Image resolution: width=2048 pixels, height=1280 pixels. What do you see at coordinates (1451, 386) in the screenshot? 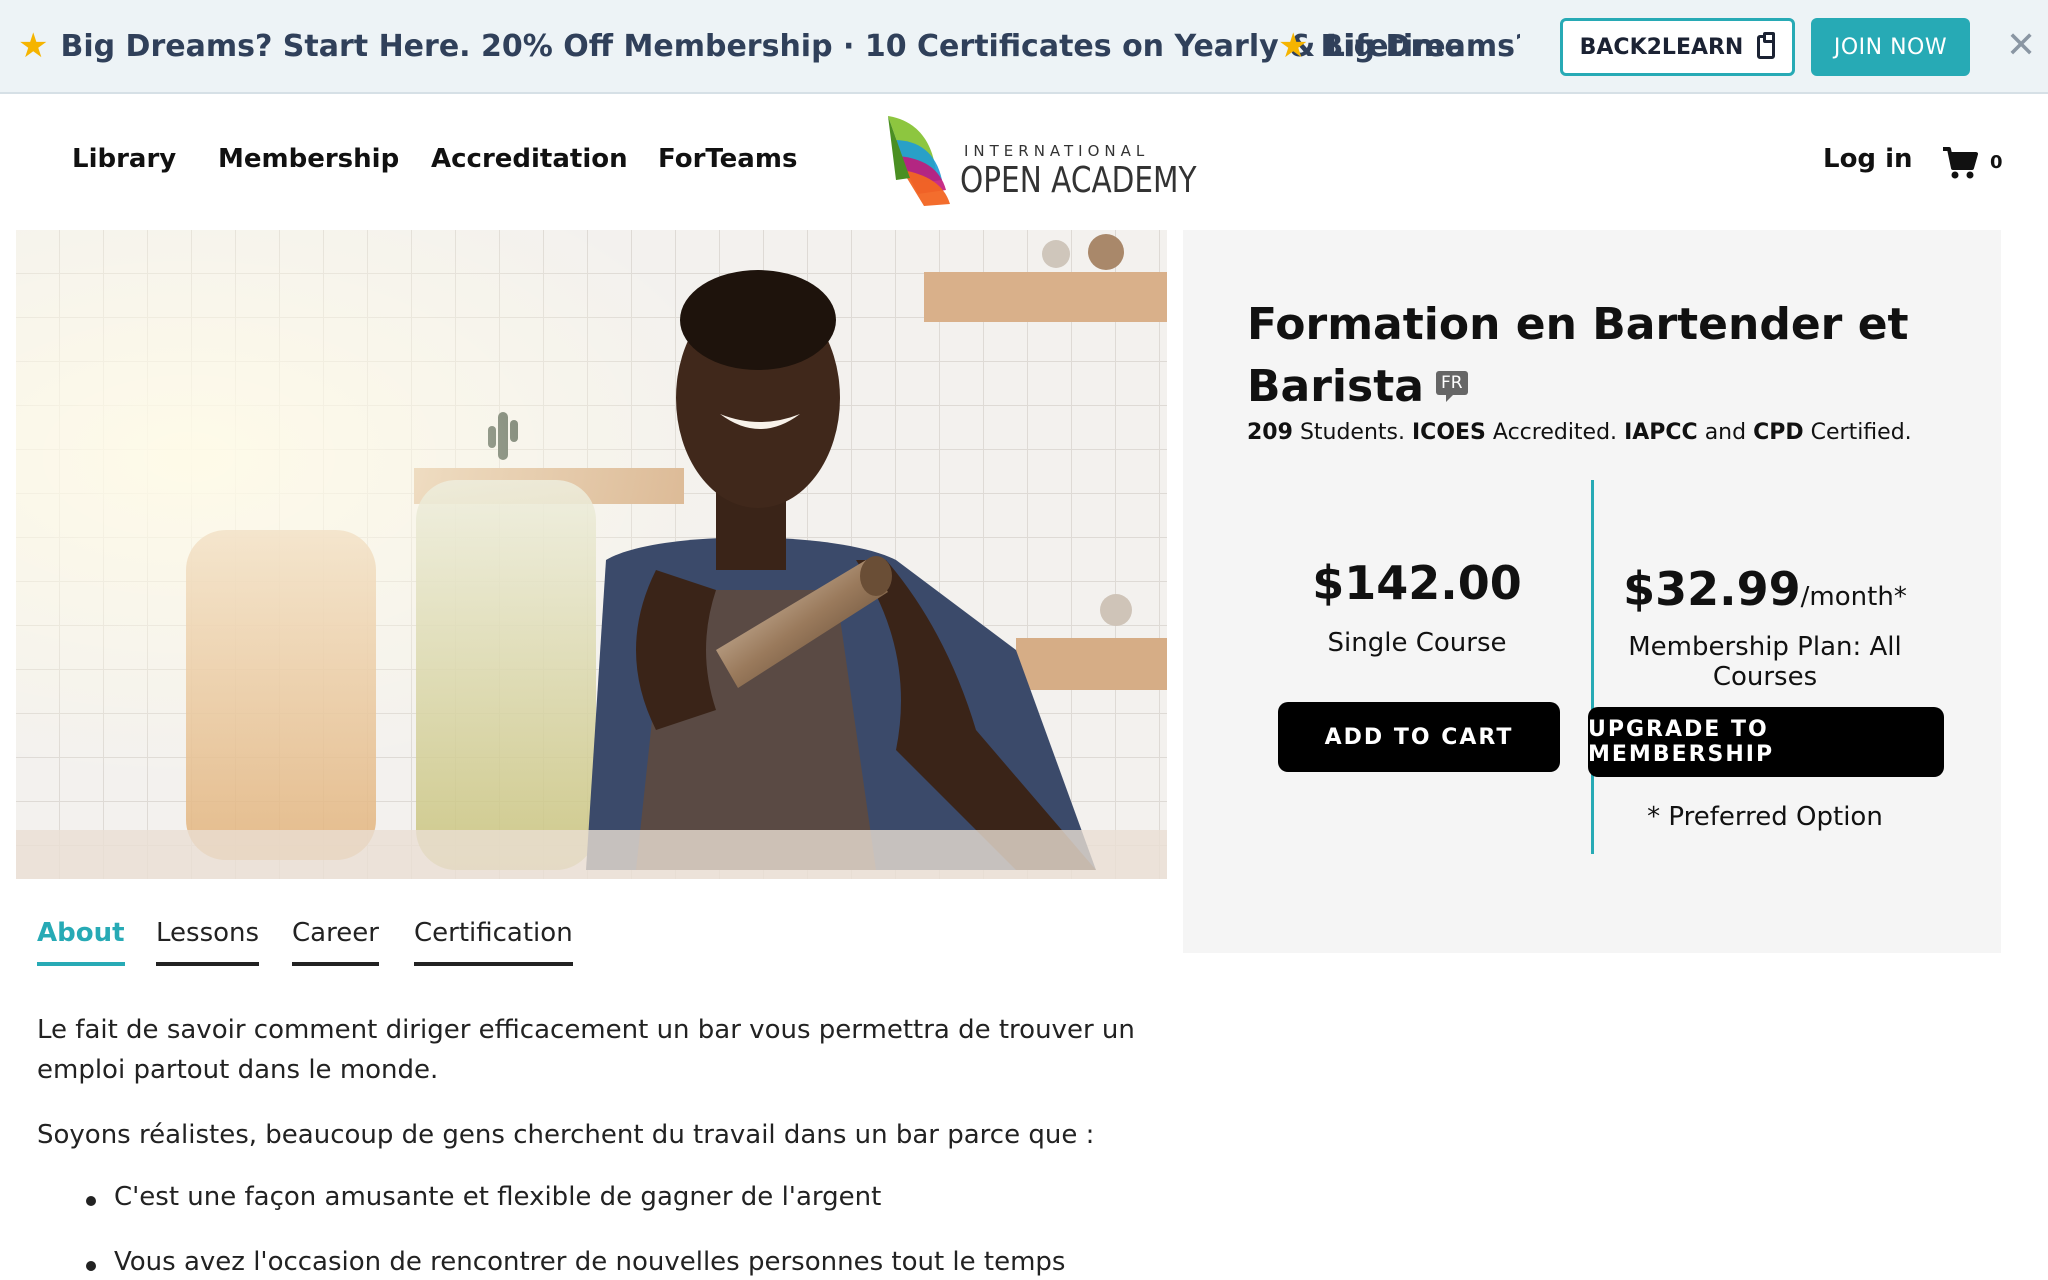
I see `language-badge: FR` at bounding box center [1451, 386].